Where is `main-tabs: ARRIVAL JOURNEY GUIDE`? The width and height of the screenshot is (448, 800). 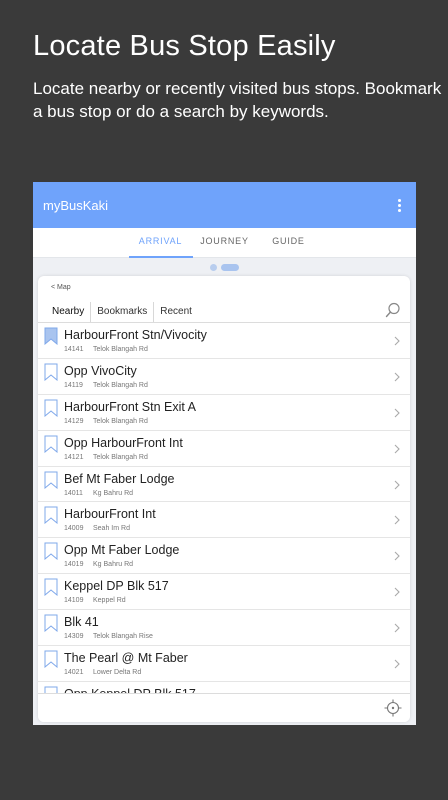 main-tabs: ARRIVAL JOURNEY GUIDE is located at coordinates (224, 243).